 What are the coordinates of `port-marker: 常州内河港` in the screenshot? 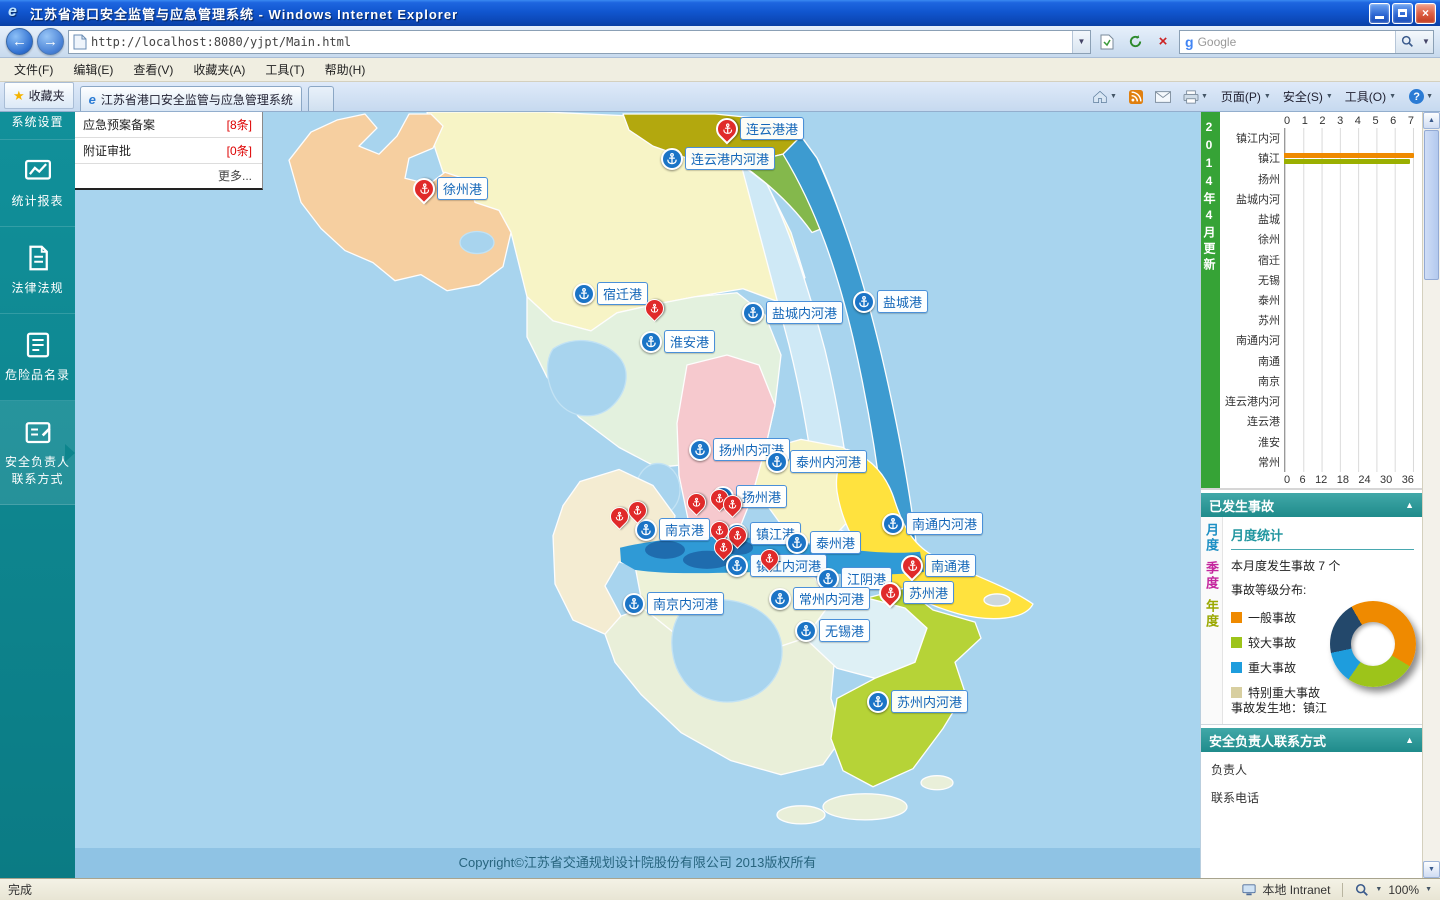 It's located at (820, 598).